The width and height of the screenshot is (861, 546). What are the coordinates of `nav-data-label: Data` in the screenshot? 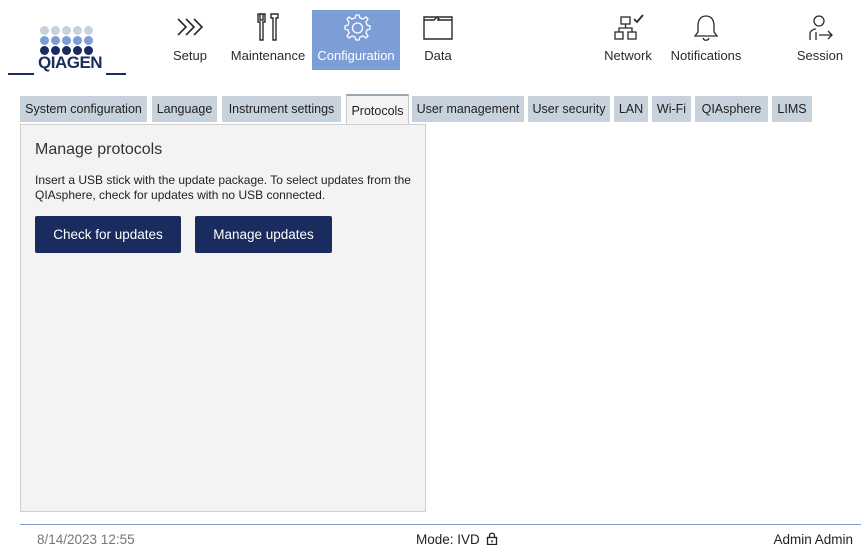 It's located at (438, 55).